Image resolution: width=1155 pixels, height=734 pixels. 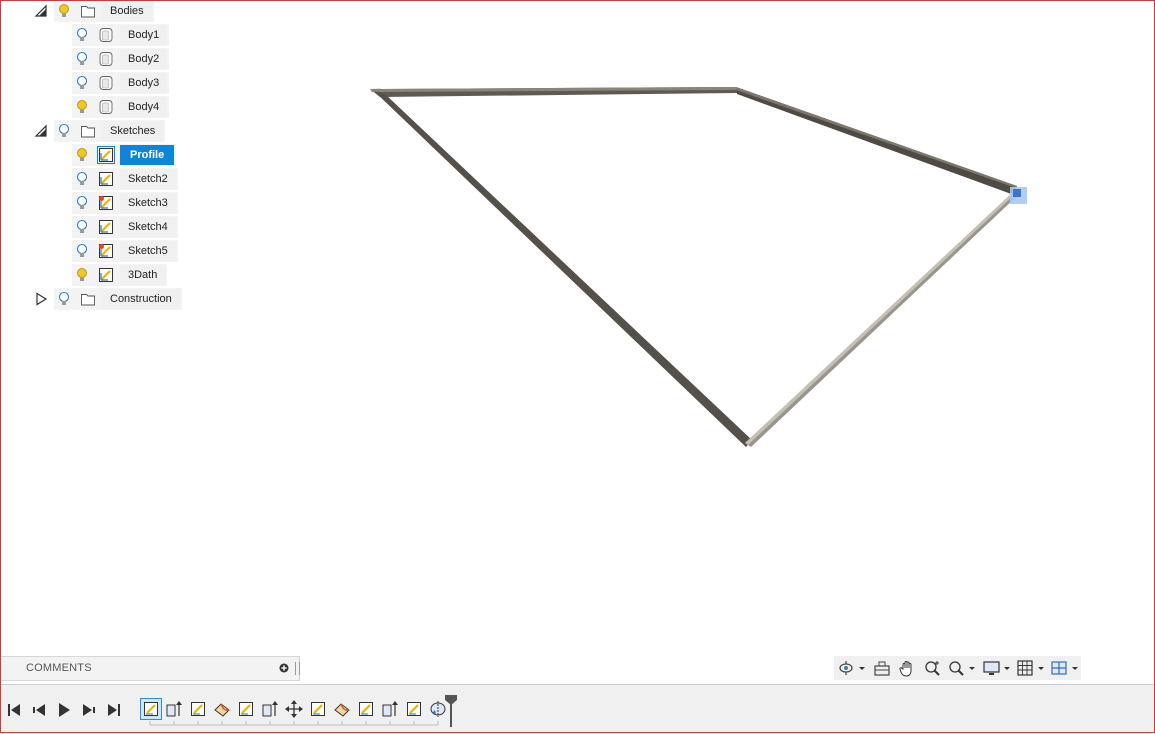 What do you see at coordinates (577, 709) in the screenshot?
I see `timeline-bar` at bounding box center [577, 709].